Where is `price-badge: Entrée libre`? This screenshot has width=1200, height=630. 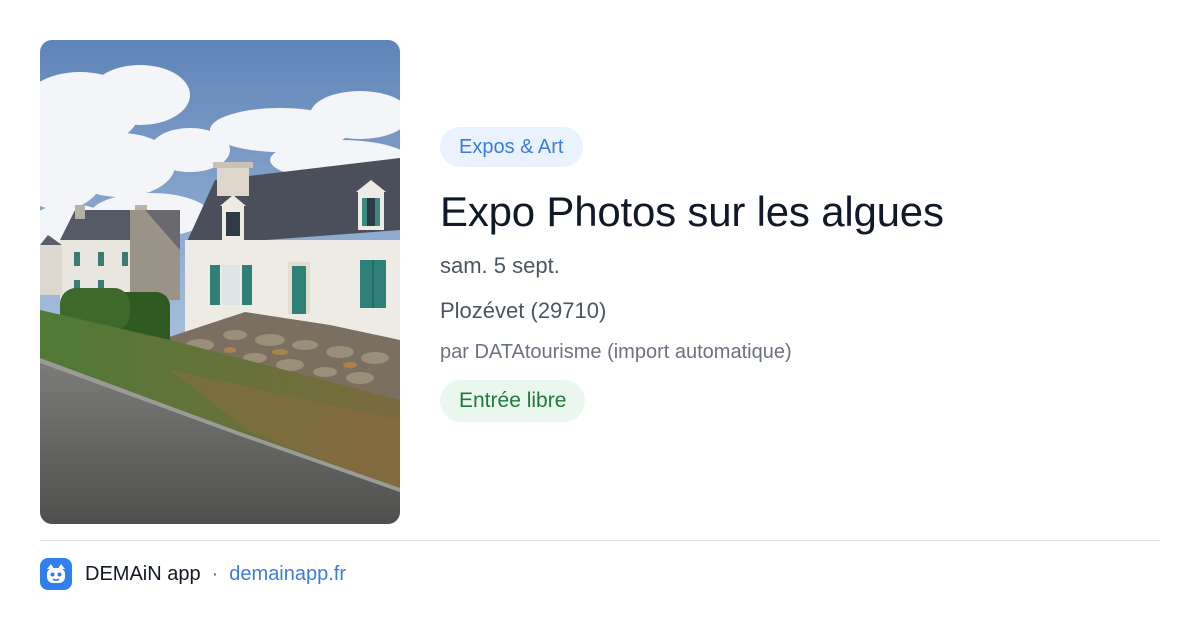 price-badge: Entrée libre is located at coordinates (513, 401).